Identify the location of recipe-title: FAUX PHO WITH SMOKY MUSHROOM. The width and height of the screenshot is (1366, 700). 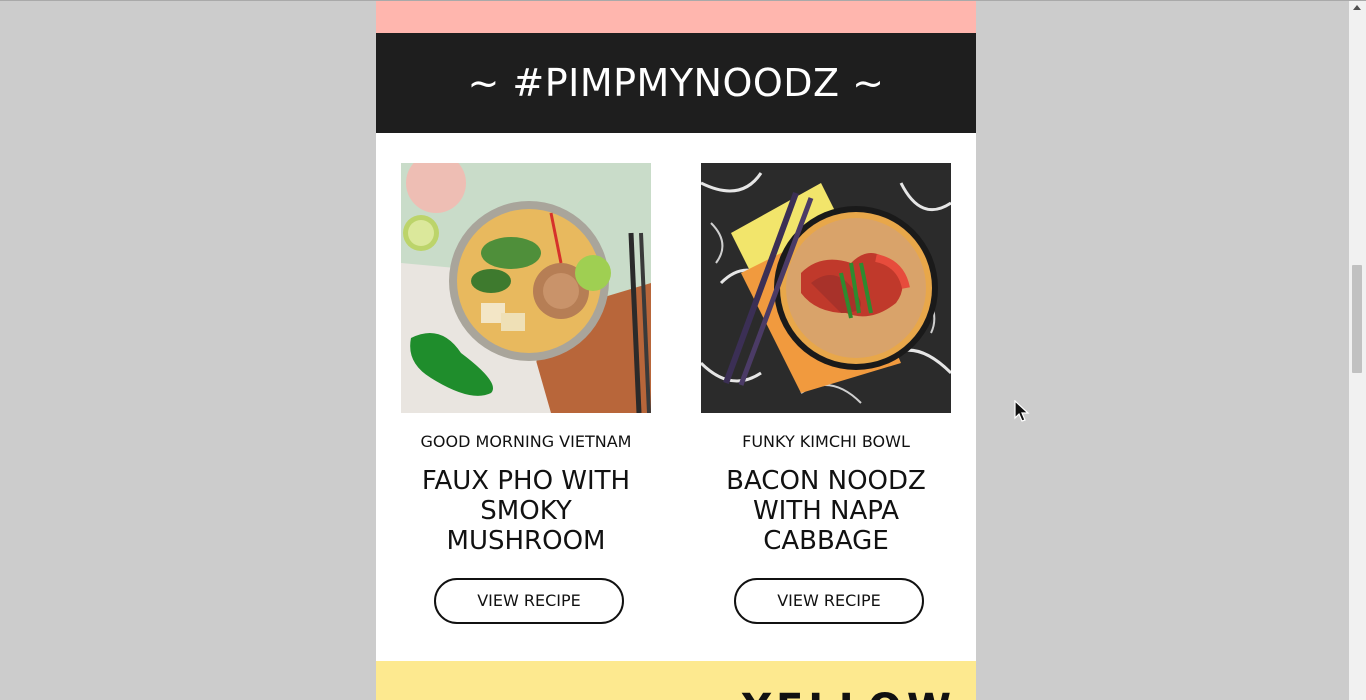
(526, 511).